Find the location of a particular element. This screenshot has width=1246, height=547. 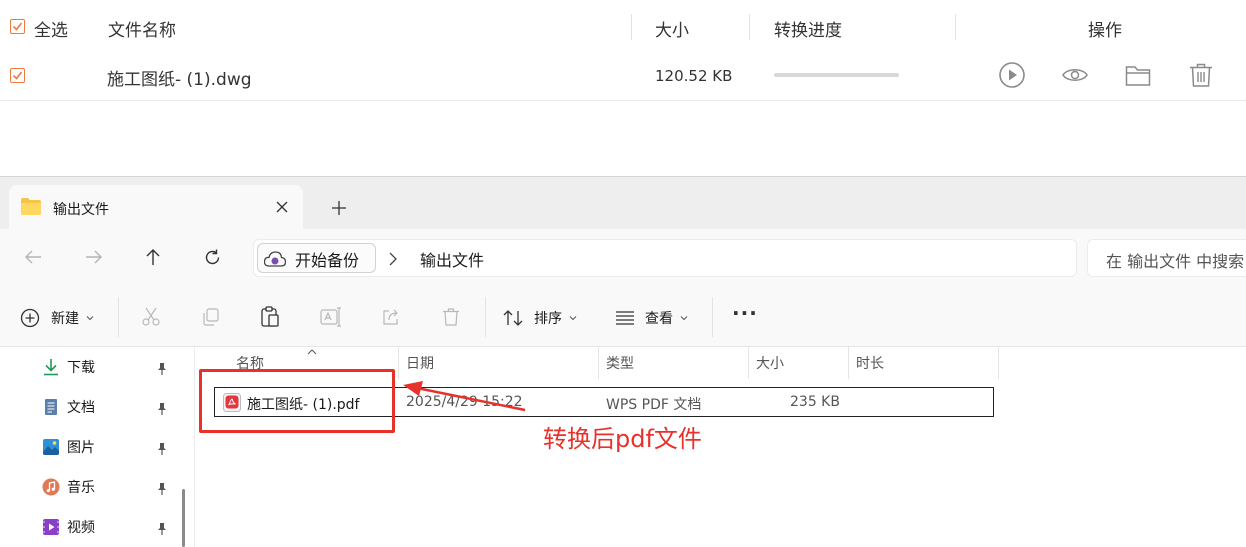

eye-icon is located at coordinates (1075, 75).